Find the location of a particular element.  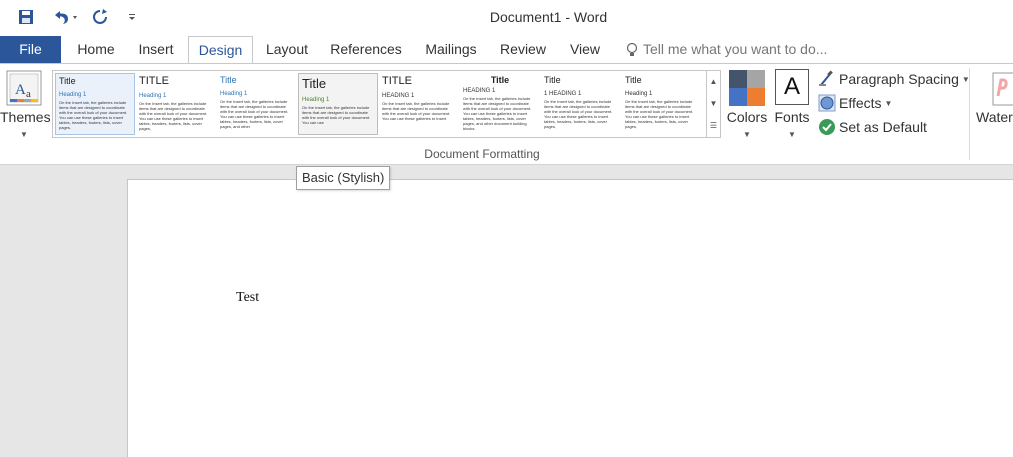

title-bar: Document1 - Word is located at coordinates (506, 18).